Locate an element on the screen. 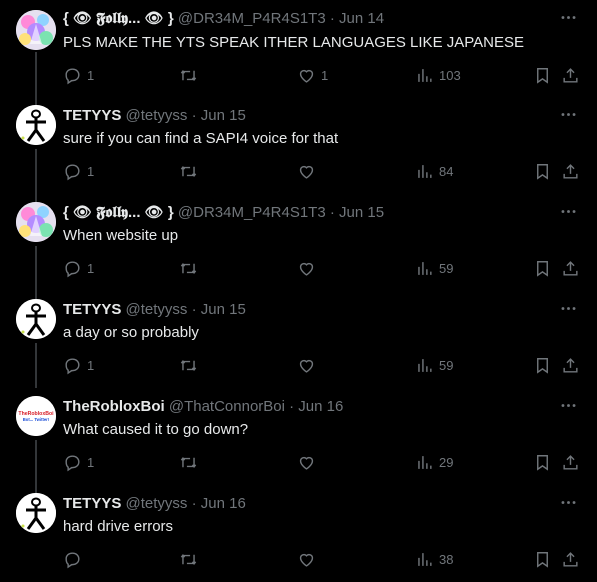 The width and height of the screenshot is (597, 582). views-button: 103 is located at coordinates (438, 75).